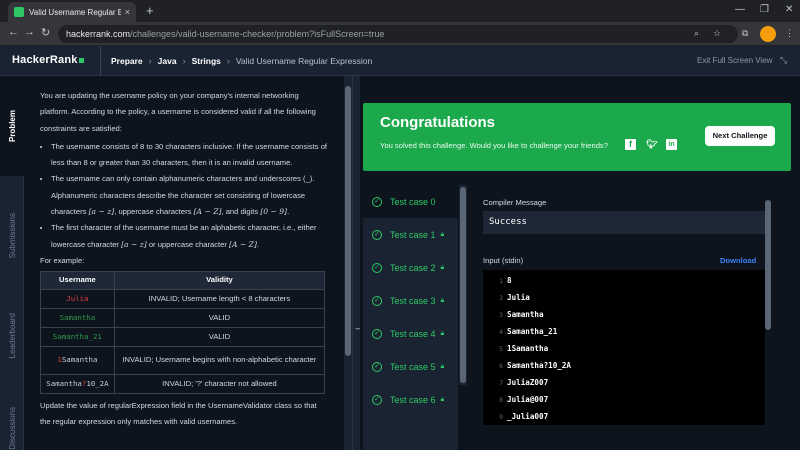 The image size is (800, 450). I want to click on hackerrank-logo: HackerRank, so click(48, 60).